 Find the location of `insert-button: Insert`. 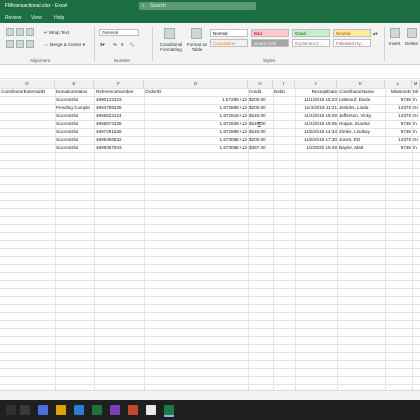

insert-button: Insert is located at coordinates (394, 43).